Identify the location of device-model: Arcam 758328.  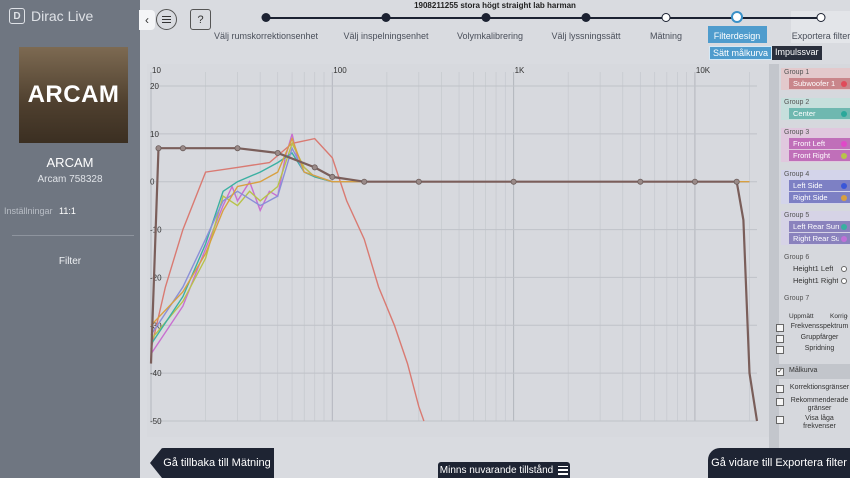
(70, 179).